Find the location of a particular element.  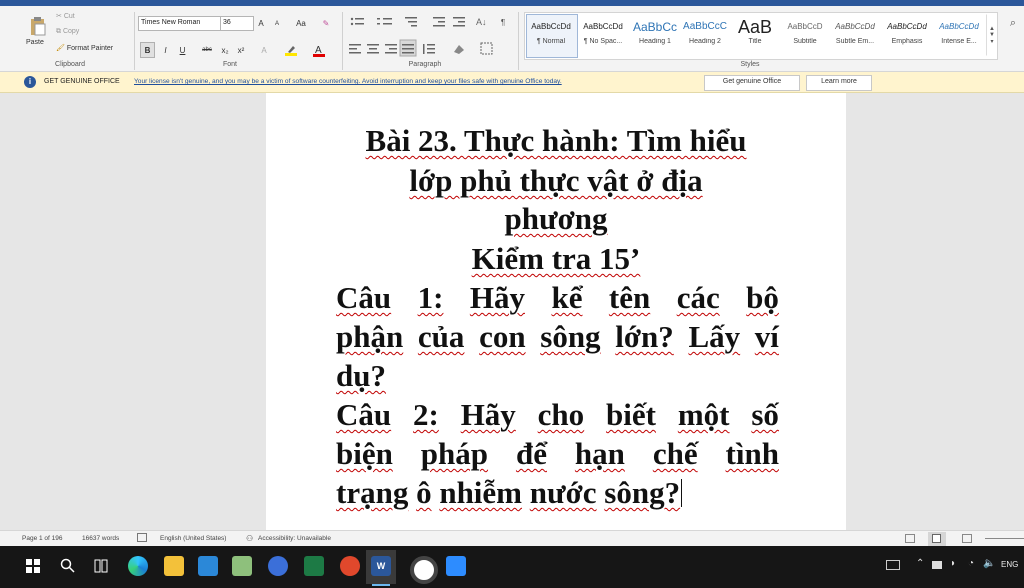

show-formatting-button: ¶ is located at coordinates (503, 22).